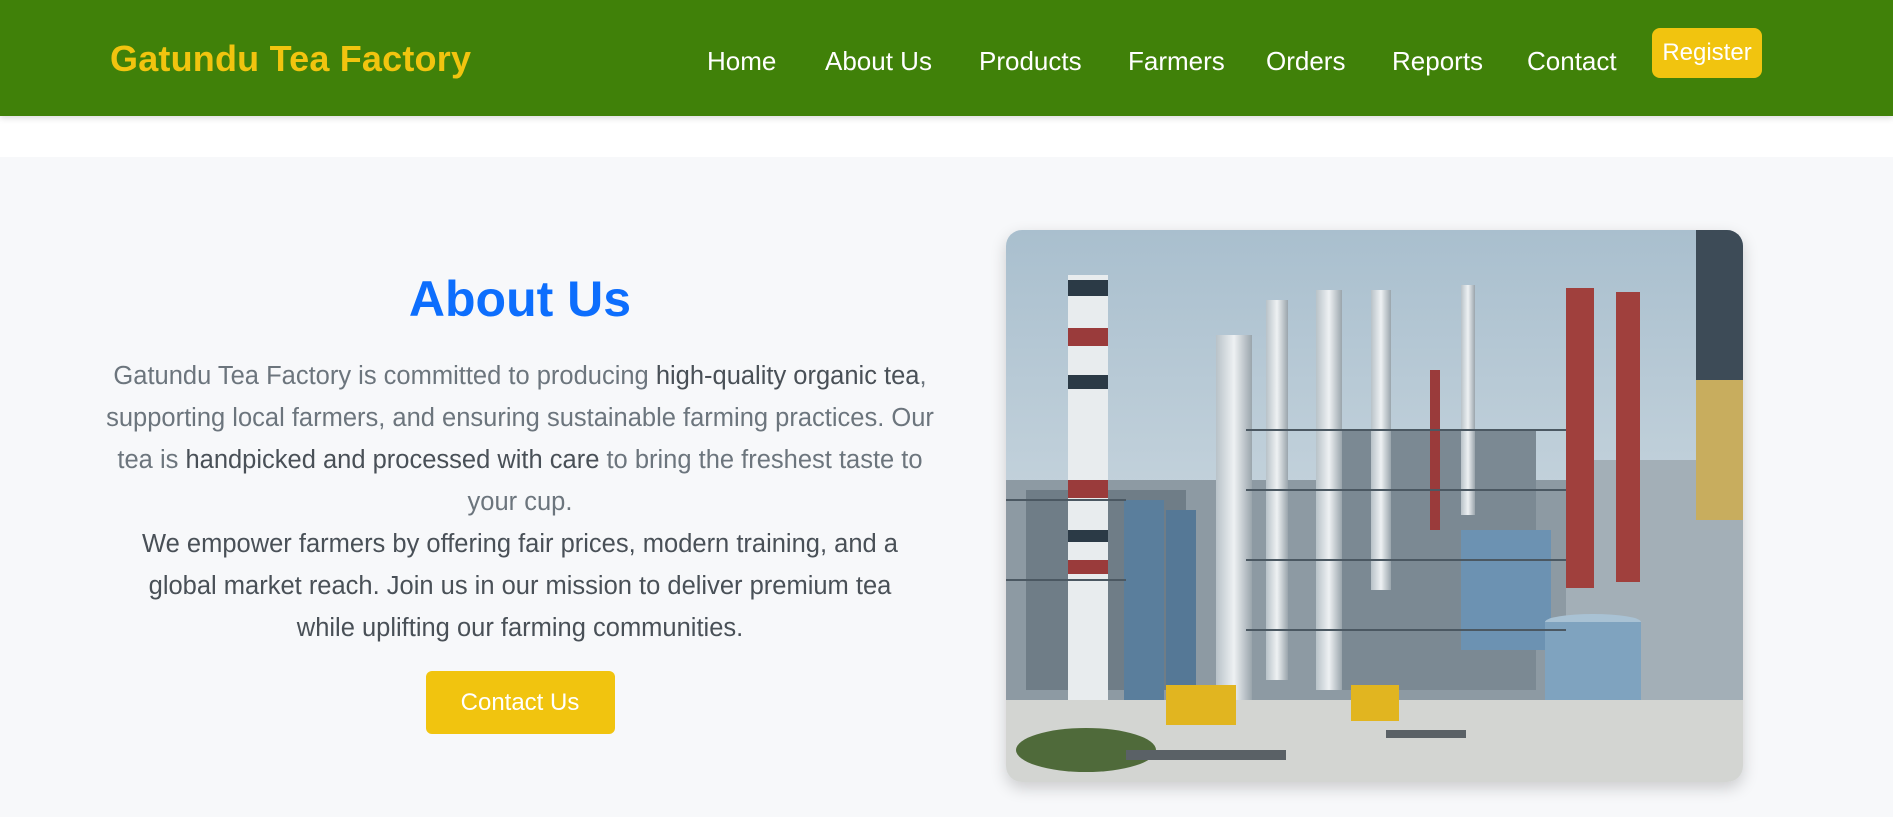 This screenshot has height=817, width=1893. What do you see at coordinates (520, 299) in the screenshot?
I see `about-title: About Us` at bounding box center [520, 299].